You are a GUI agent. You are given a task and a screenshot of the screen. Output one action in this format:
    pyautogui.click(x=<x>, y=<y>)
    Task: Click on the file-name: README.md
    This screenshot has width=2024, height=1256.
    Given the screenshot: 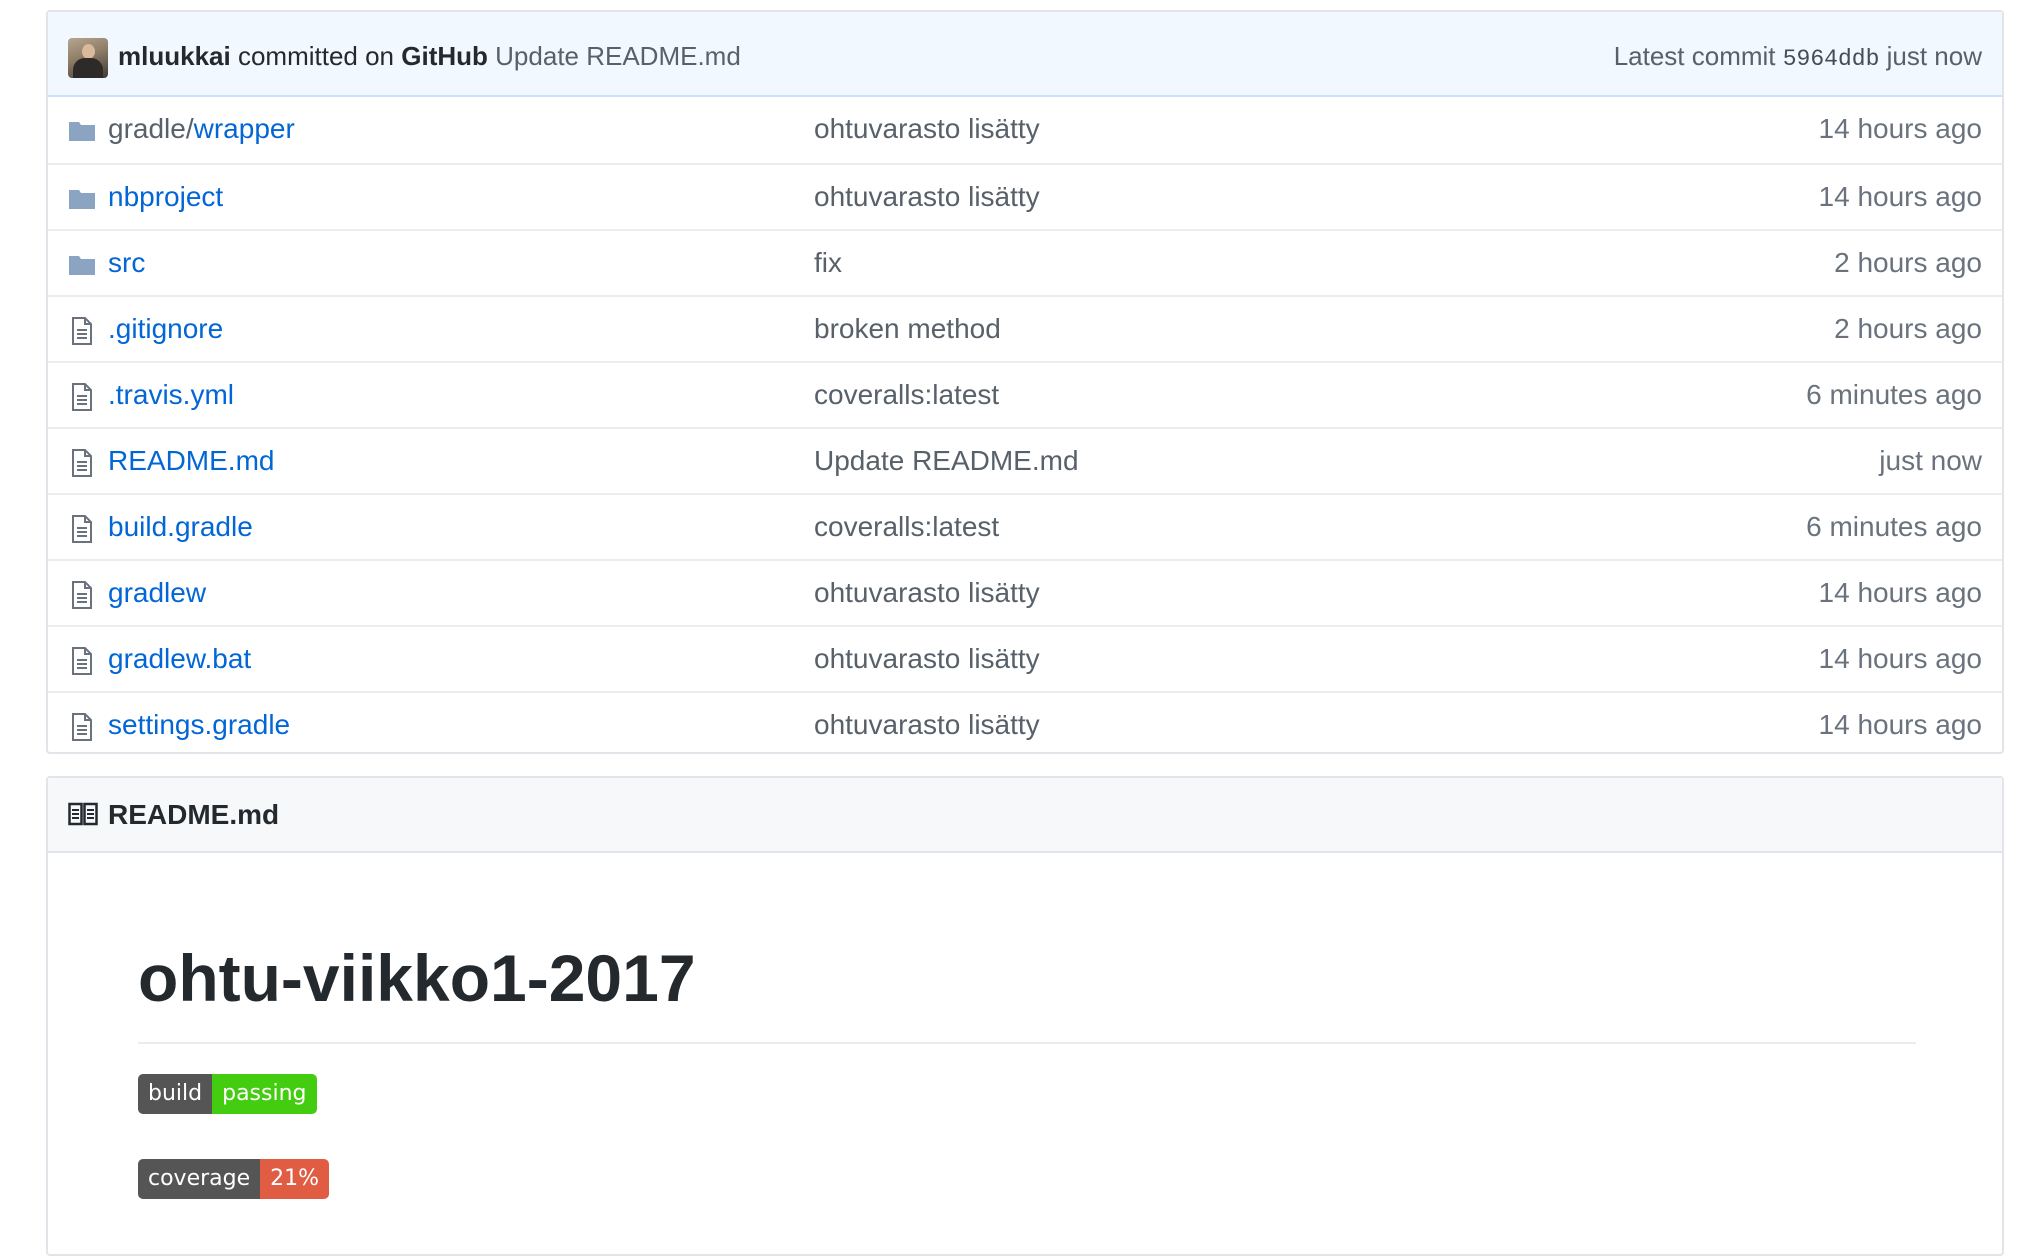 What is the action you would take?
    pyautogui.click(x=191, y=460)
    